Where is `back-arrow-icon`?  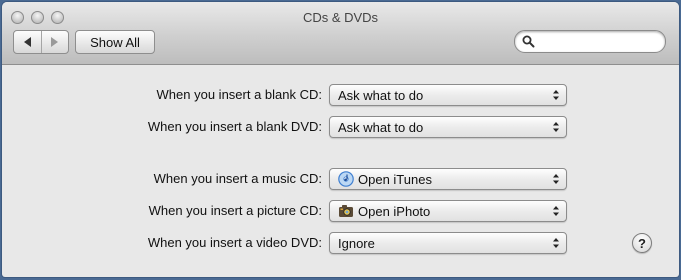 back-arrow-icon is located at coordinates (27, 42).